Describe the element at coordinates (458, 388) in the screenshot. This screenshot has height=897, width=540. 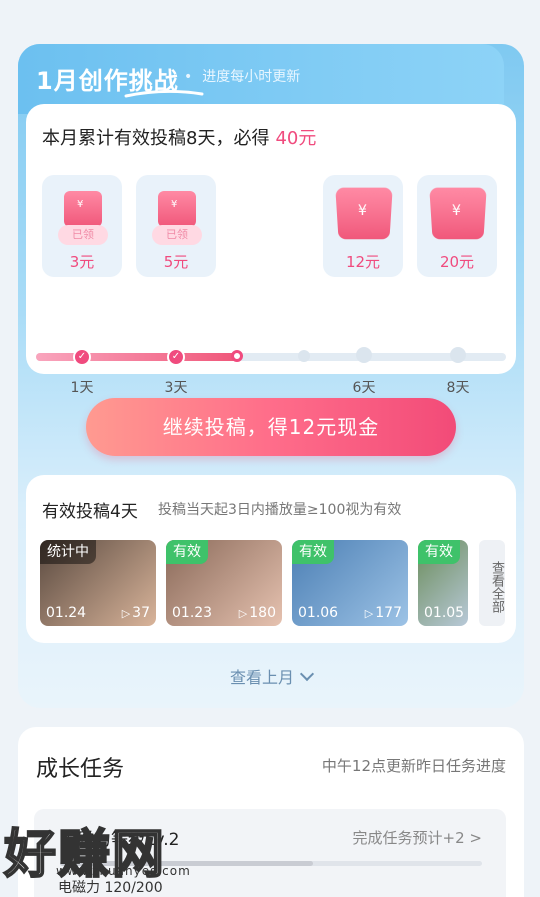
I see `day-label: 8天` at that location.